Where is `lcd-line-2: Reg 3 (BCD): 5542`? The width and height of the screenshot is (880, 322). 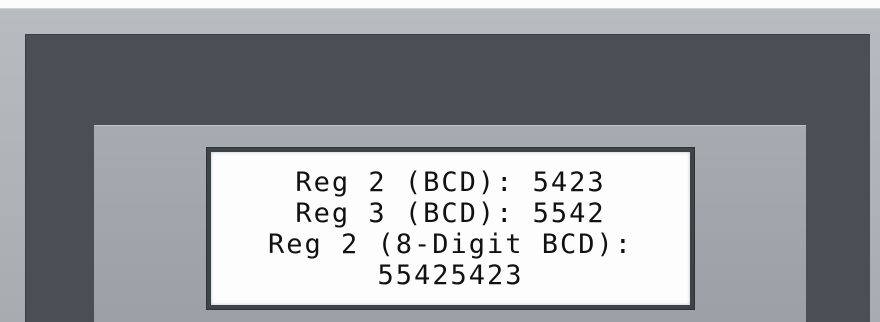
lcd-line-2: Reg 3 (BCD): 5542 is located at coordinates (450, 213).